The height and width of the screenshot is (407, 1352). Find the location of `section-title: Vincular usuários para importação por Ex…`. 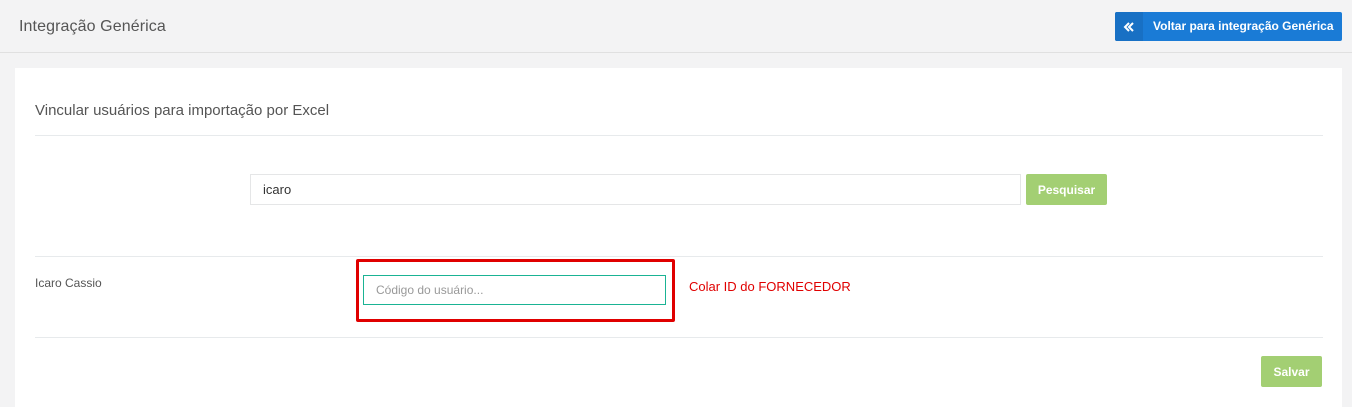

section-title: Vincular usuários para importação por Ex… is located at coordinates (182, 110).